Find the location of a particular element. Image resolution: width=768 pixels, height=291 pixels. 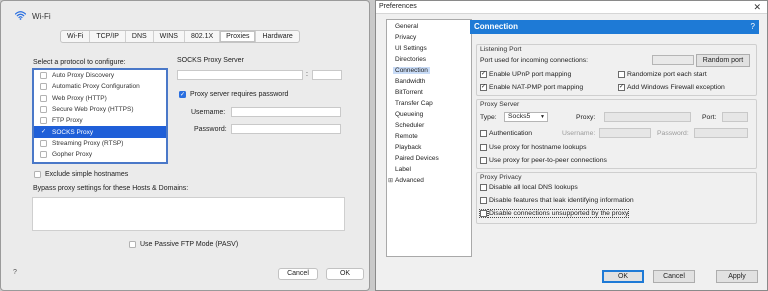

tree-item-paired-devices: Paired Devices is located at coordinates (417, 158).